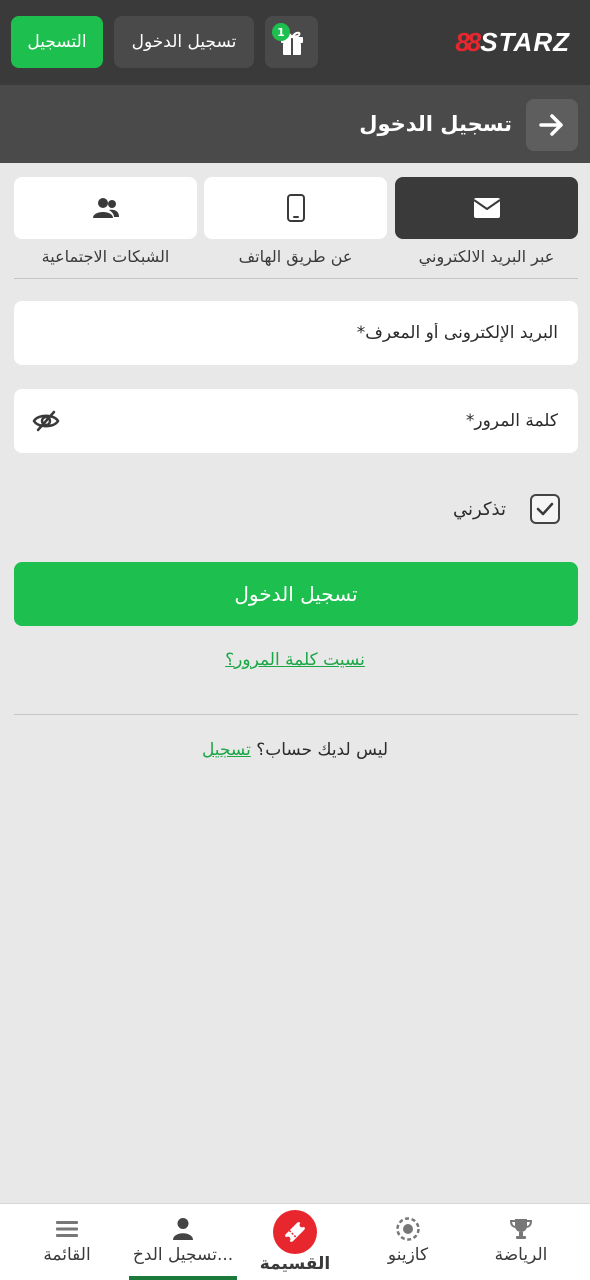  What do you see at coordinates (295, 256) in the screenshot?
I see `tab-phone-label: عن طريق الهاتف` at bounding box center [295, 256].